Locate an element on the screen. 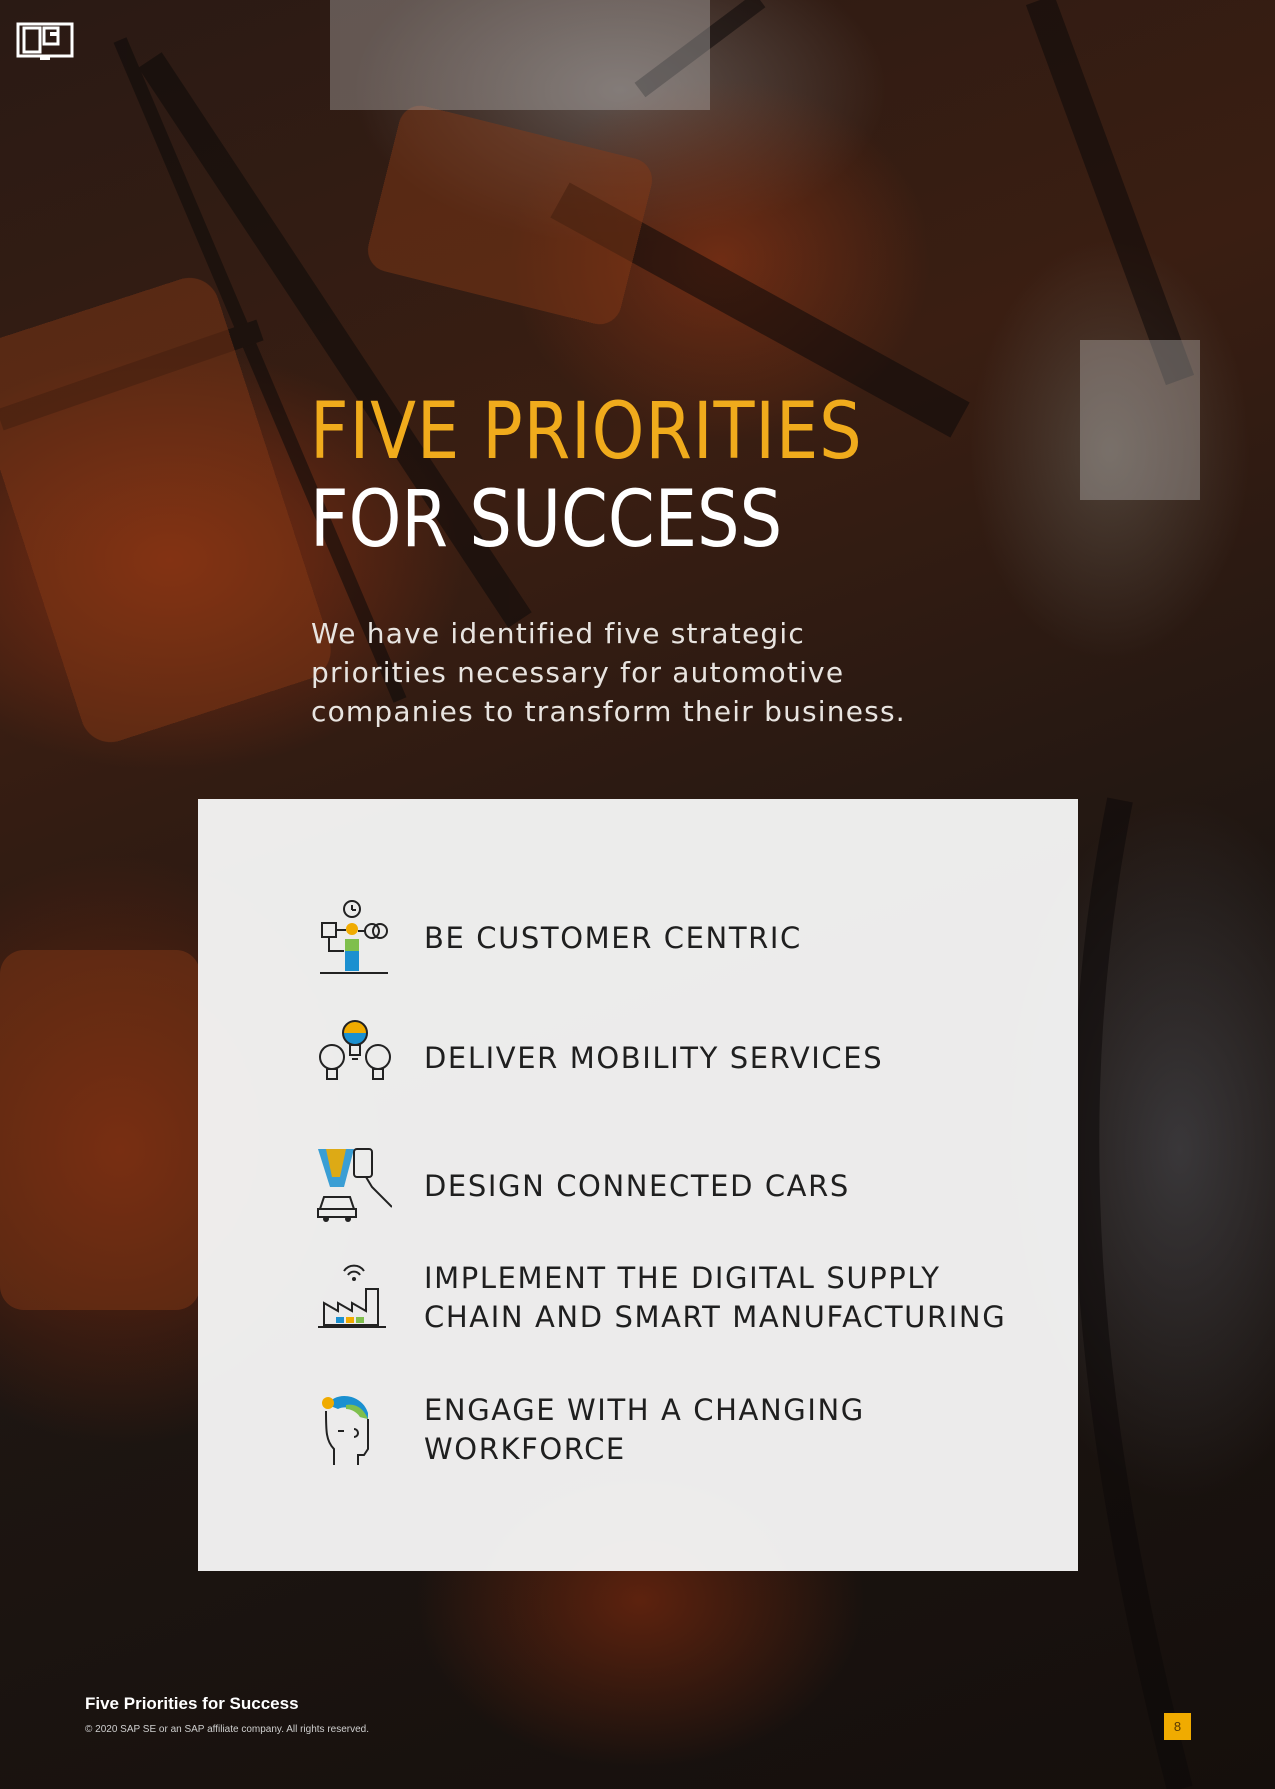 The image size is (1275, 1789). priority-label-line-2: WORKFORCE is located at coordinates (525, 1449).